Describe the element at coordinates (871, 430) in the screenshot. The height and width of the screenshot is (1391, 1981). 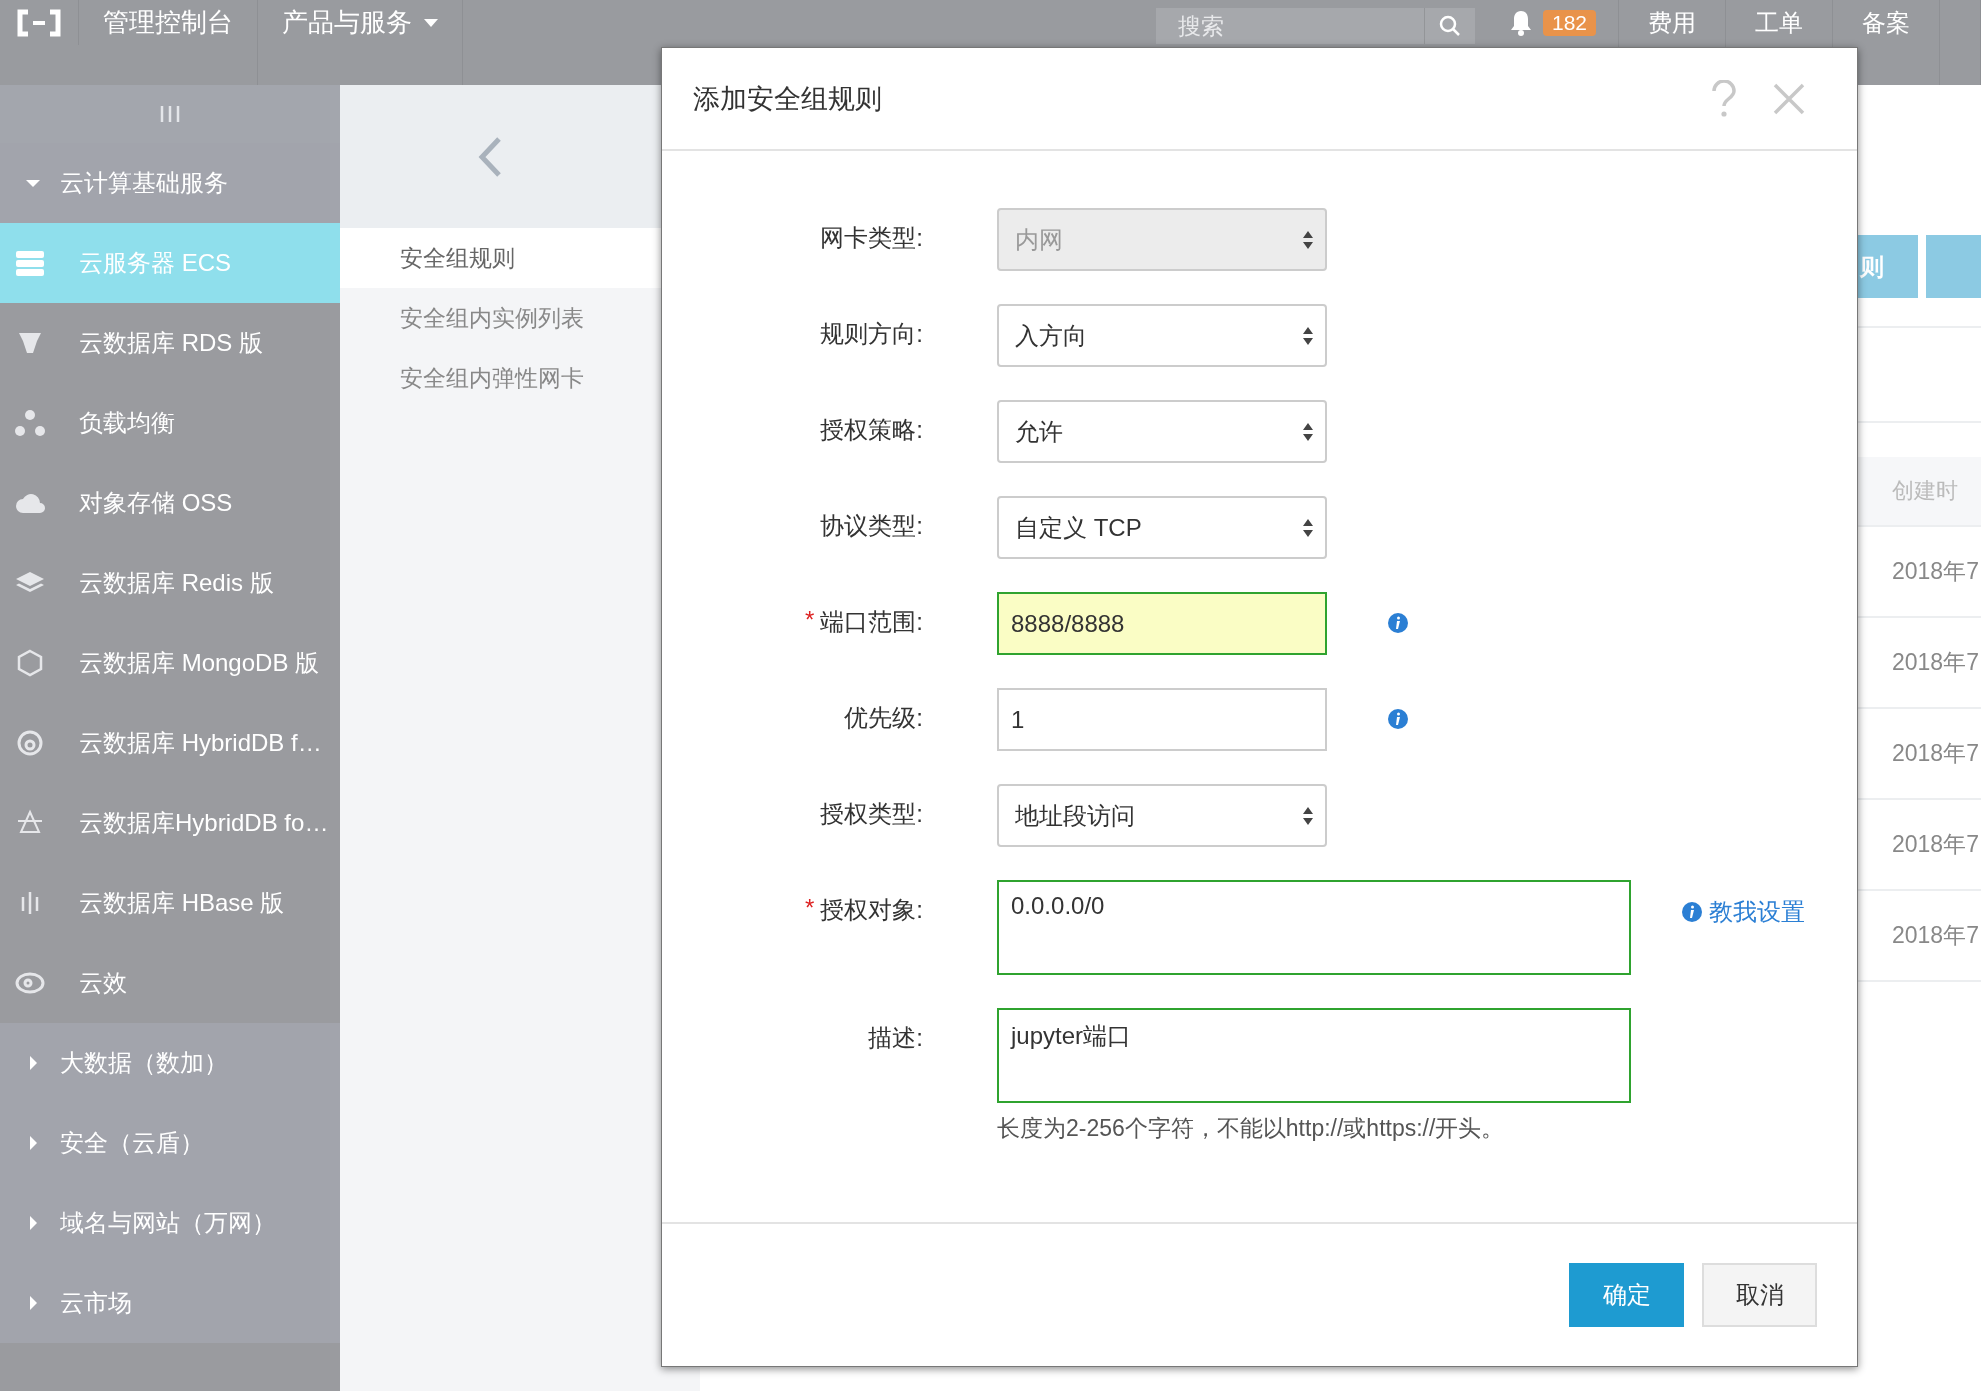
I see `field-label: 授权策略:` at that location.